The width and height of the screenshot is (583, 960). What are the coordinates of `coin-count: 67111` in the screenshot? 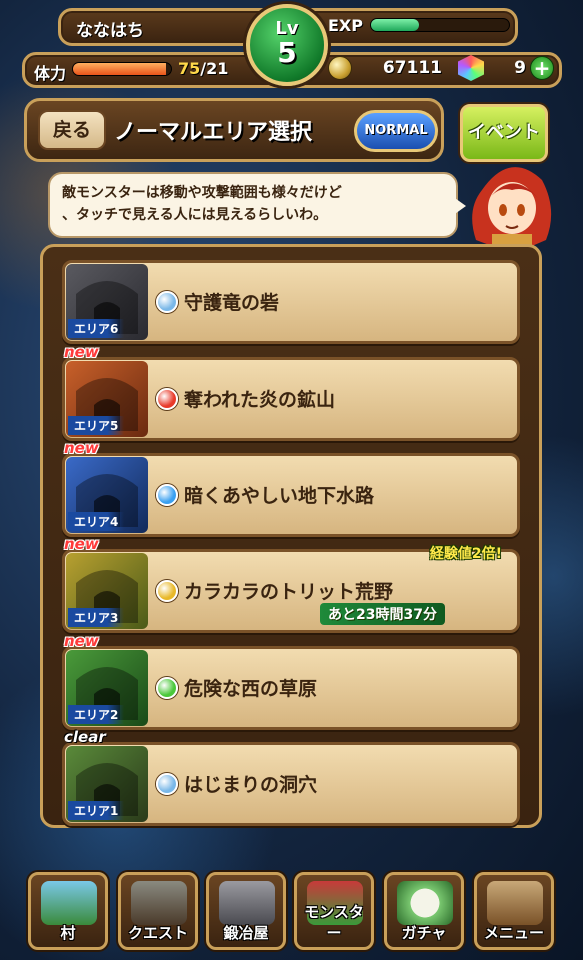 It's located at (412, 68).